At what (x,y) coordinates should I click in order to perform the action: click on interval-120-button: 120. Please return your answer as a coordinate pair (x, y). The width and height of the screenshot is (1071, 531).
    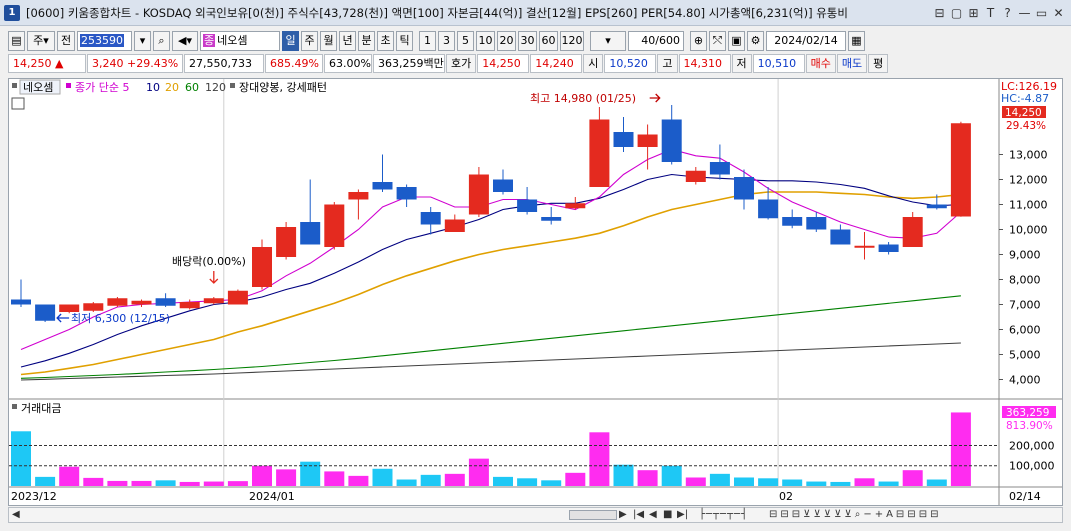
    Looking at the image, I should click on (572, 41).